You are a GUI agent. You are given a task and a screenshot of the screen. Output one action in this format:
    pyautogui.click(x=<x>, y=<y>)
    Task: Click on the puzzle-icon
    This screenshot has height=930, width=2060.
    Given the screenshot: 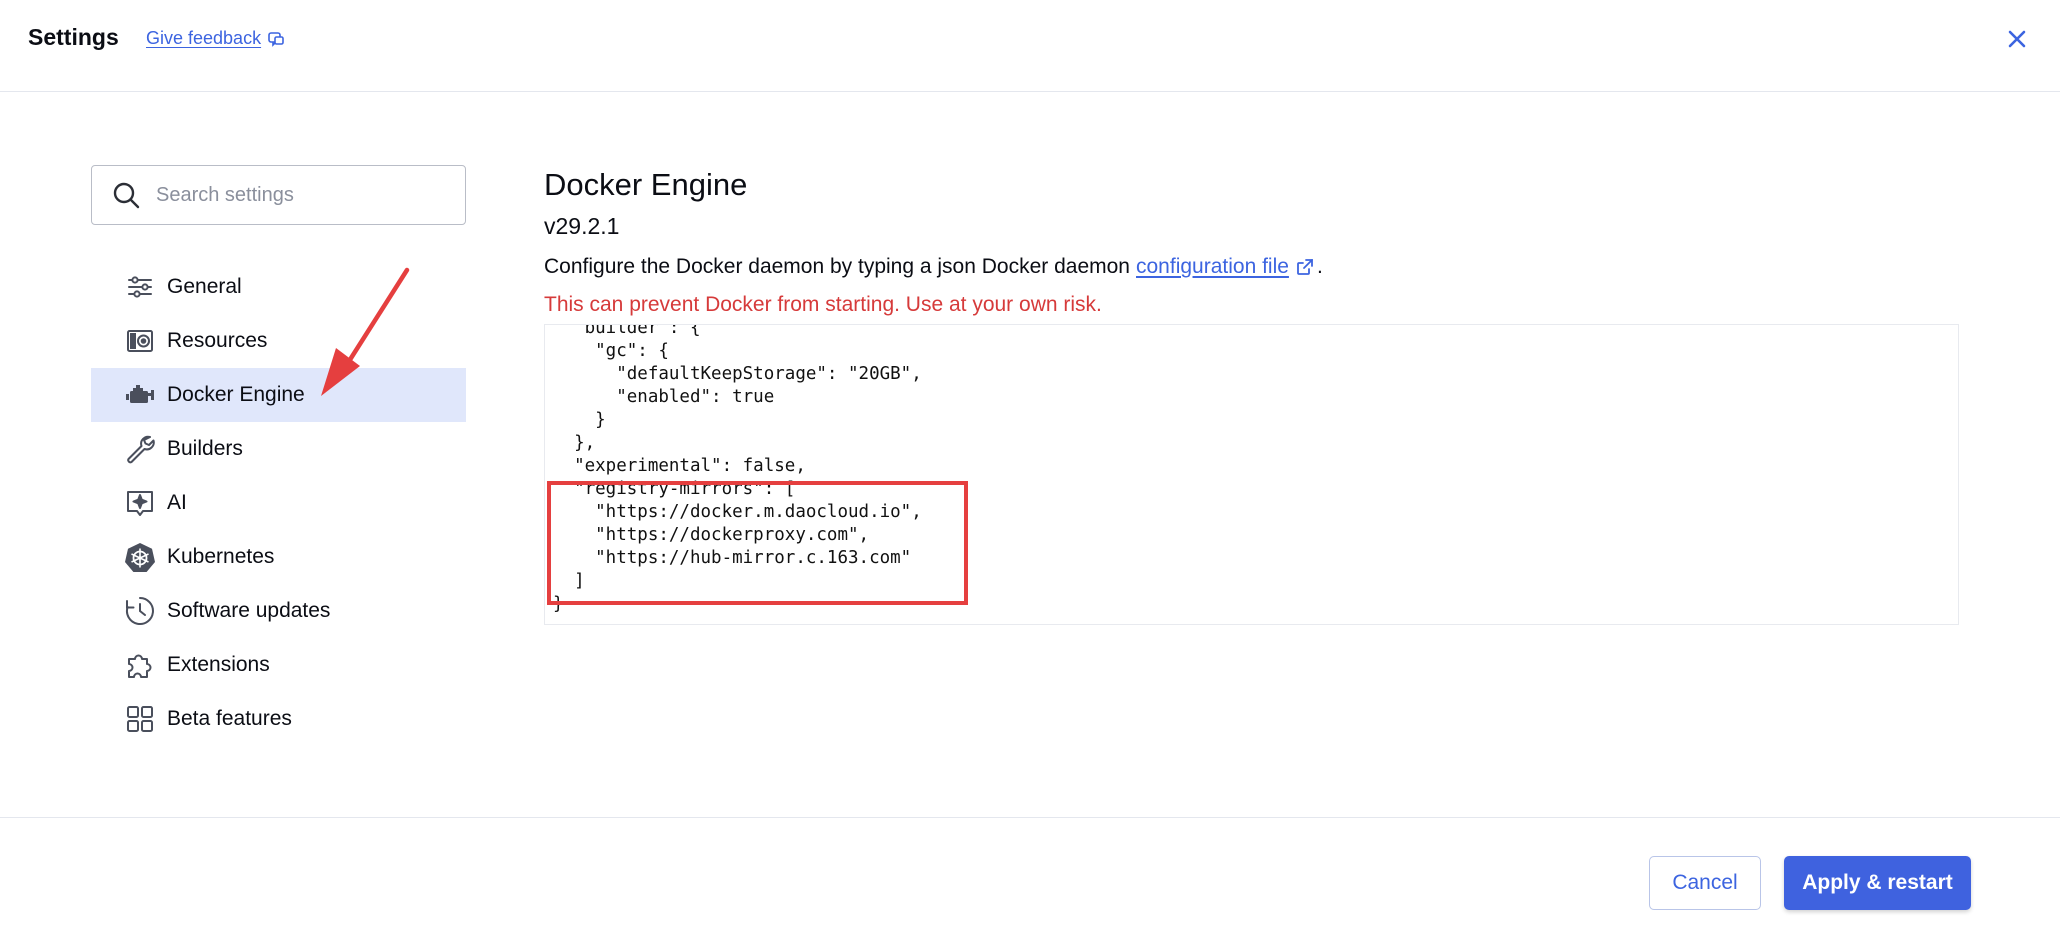 What is the action you would take?
    pyautogui.click(x=140, y=665)
    